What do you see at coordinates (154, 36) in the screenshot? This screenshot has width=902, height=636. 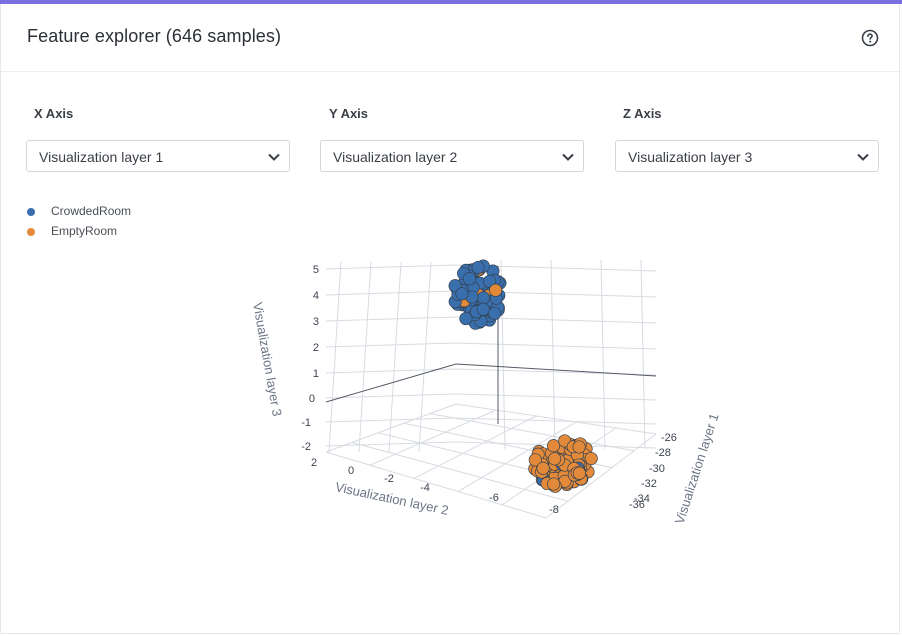 I see `page-title: Feature explorer (646 samples)` at bounding box center [154, 36].